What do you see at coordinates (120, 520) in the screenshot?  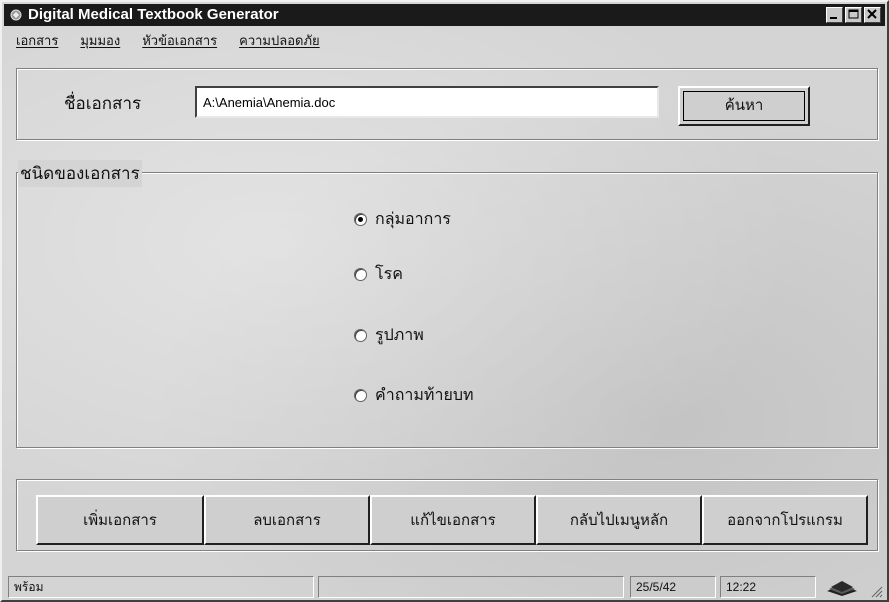 I see `add-document-button: เพิ่มเอกสาร` at bounding box center [120, 520].